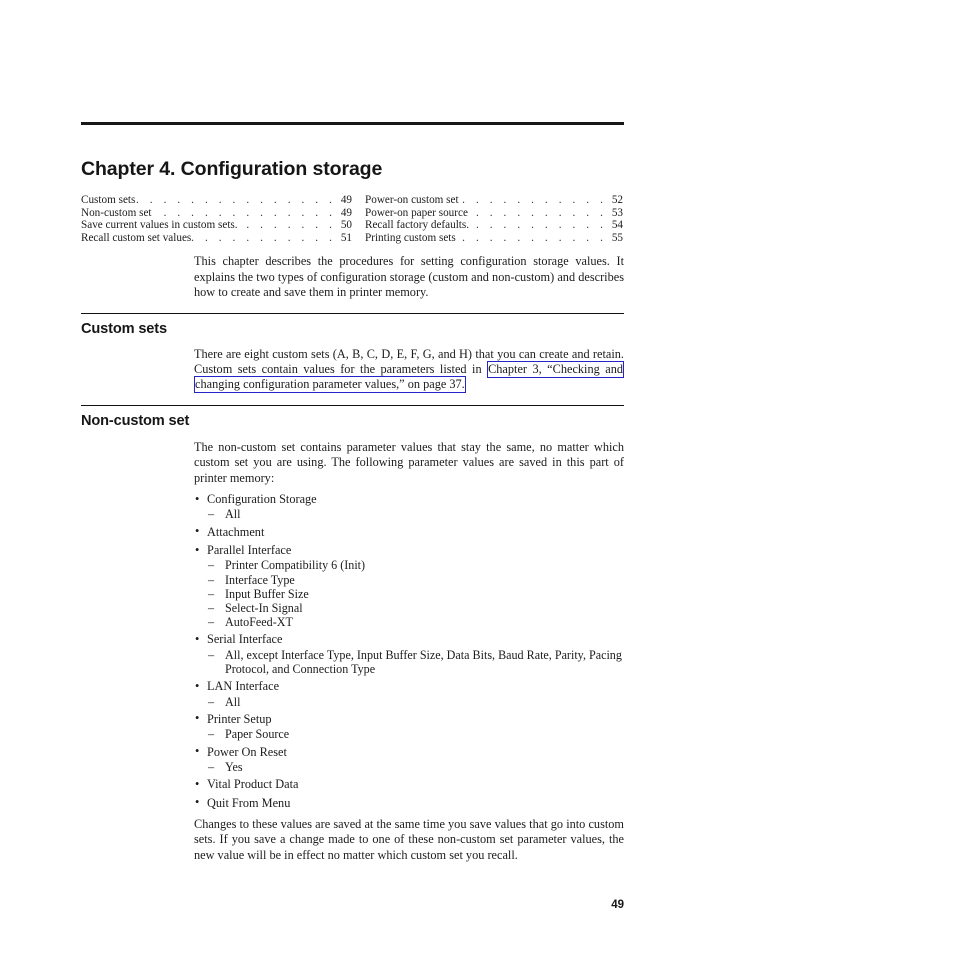 Image resolution: width=954 pixels, height=954 pixels. I want to click on toc-entry-label: Power-on paper source, so click(416, 212).